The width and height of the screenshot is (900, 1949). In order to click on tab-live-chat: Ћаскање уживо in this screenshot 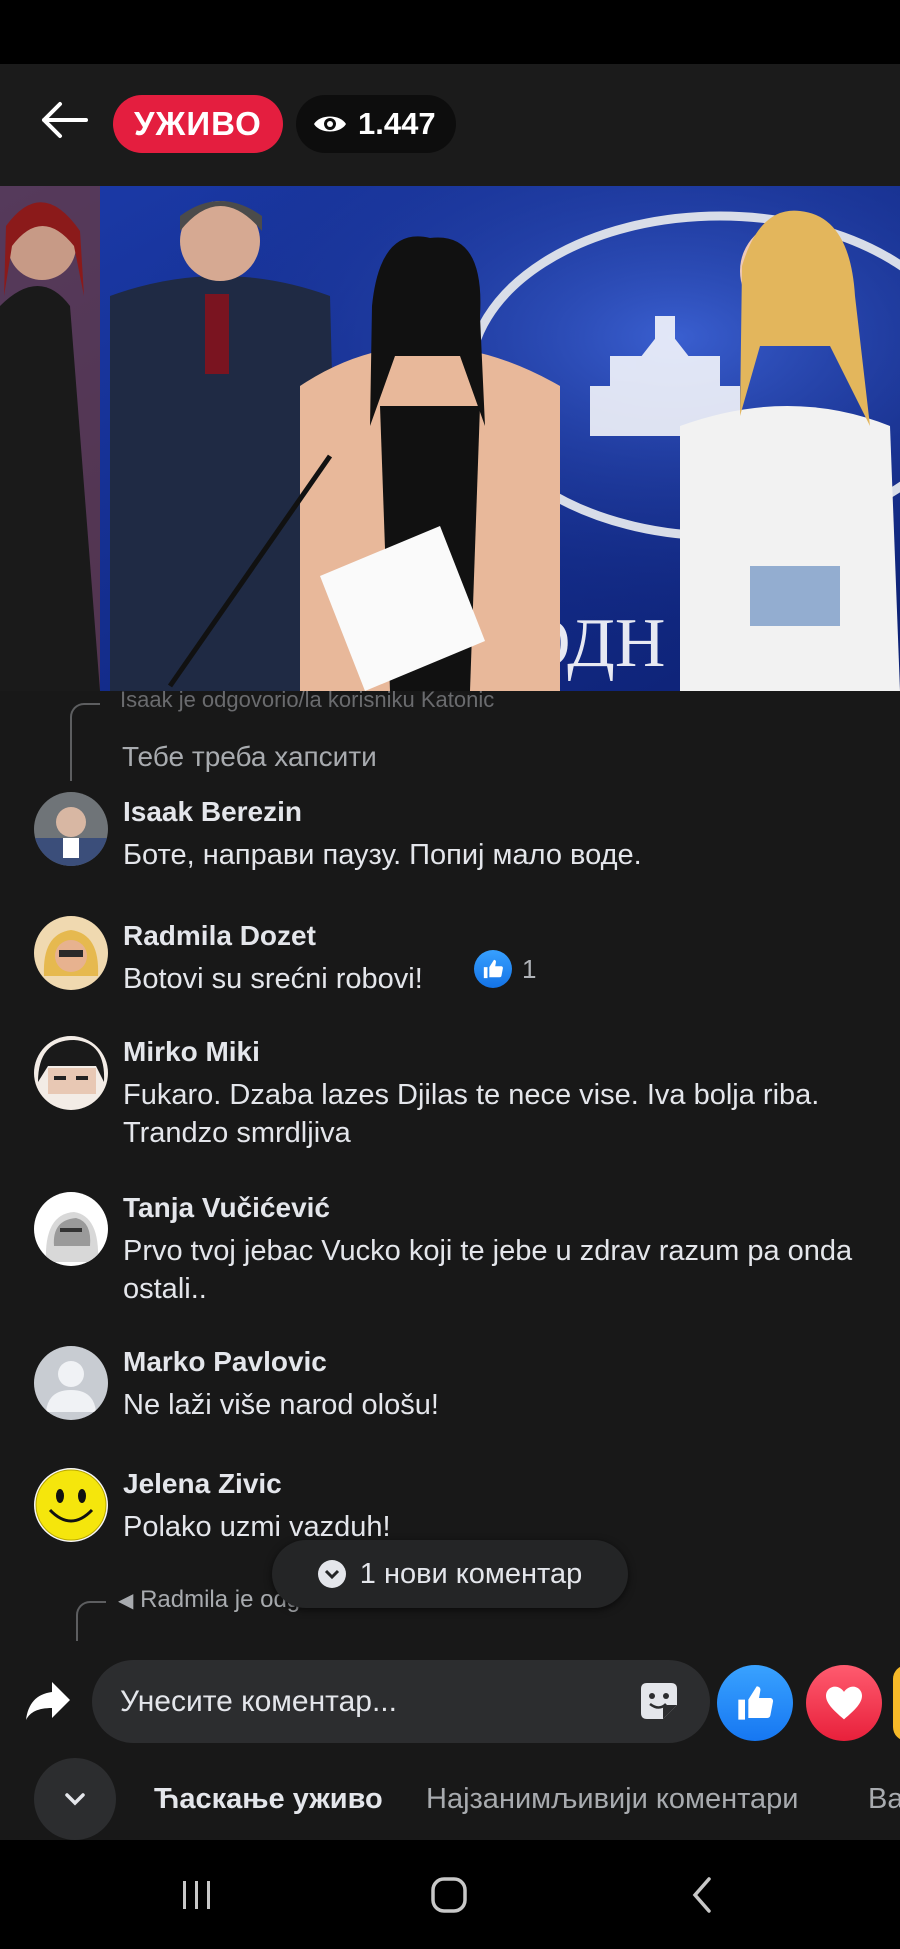, I will do `click(268, 1799)`.